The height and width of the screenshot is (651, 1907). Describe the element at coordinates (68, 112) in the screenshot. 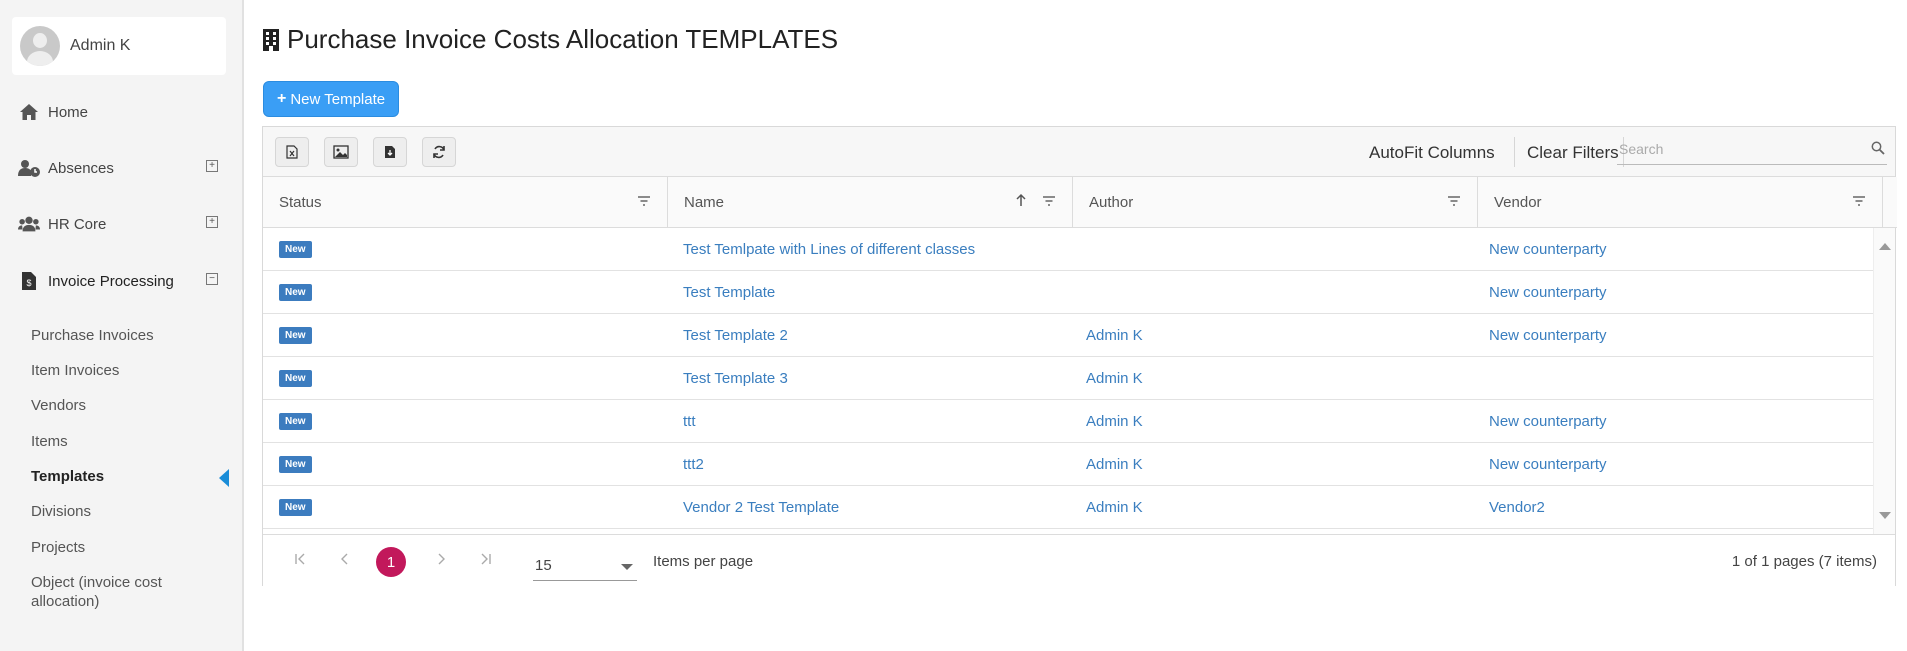

I see `nav-home-label: Home` at that location.